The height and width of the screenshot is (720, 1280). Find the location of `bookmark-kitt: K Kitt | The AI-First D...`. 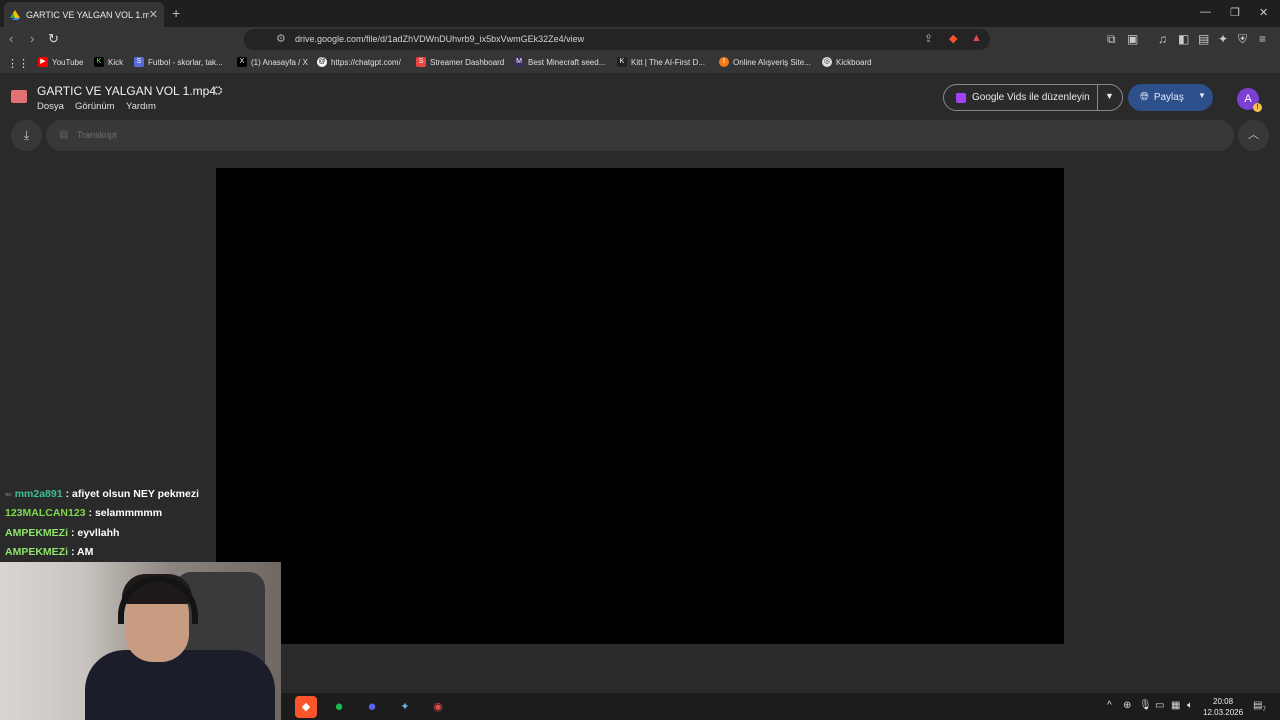

bookmark-kitt: K Kitt | The AI-First D... is located at coordinates (661, 62).